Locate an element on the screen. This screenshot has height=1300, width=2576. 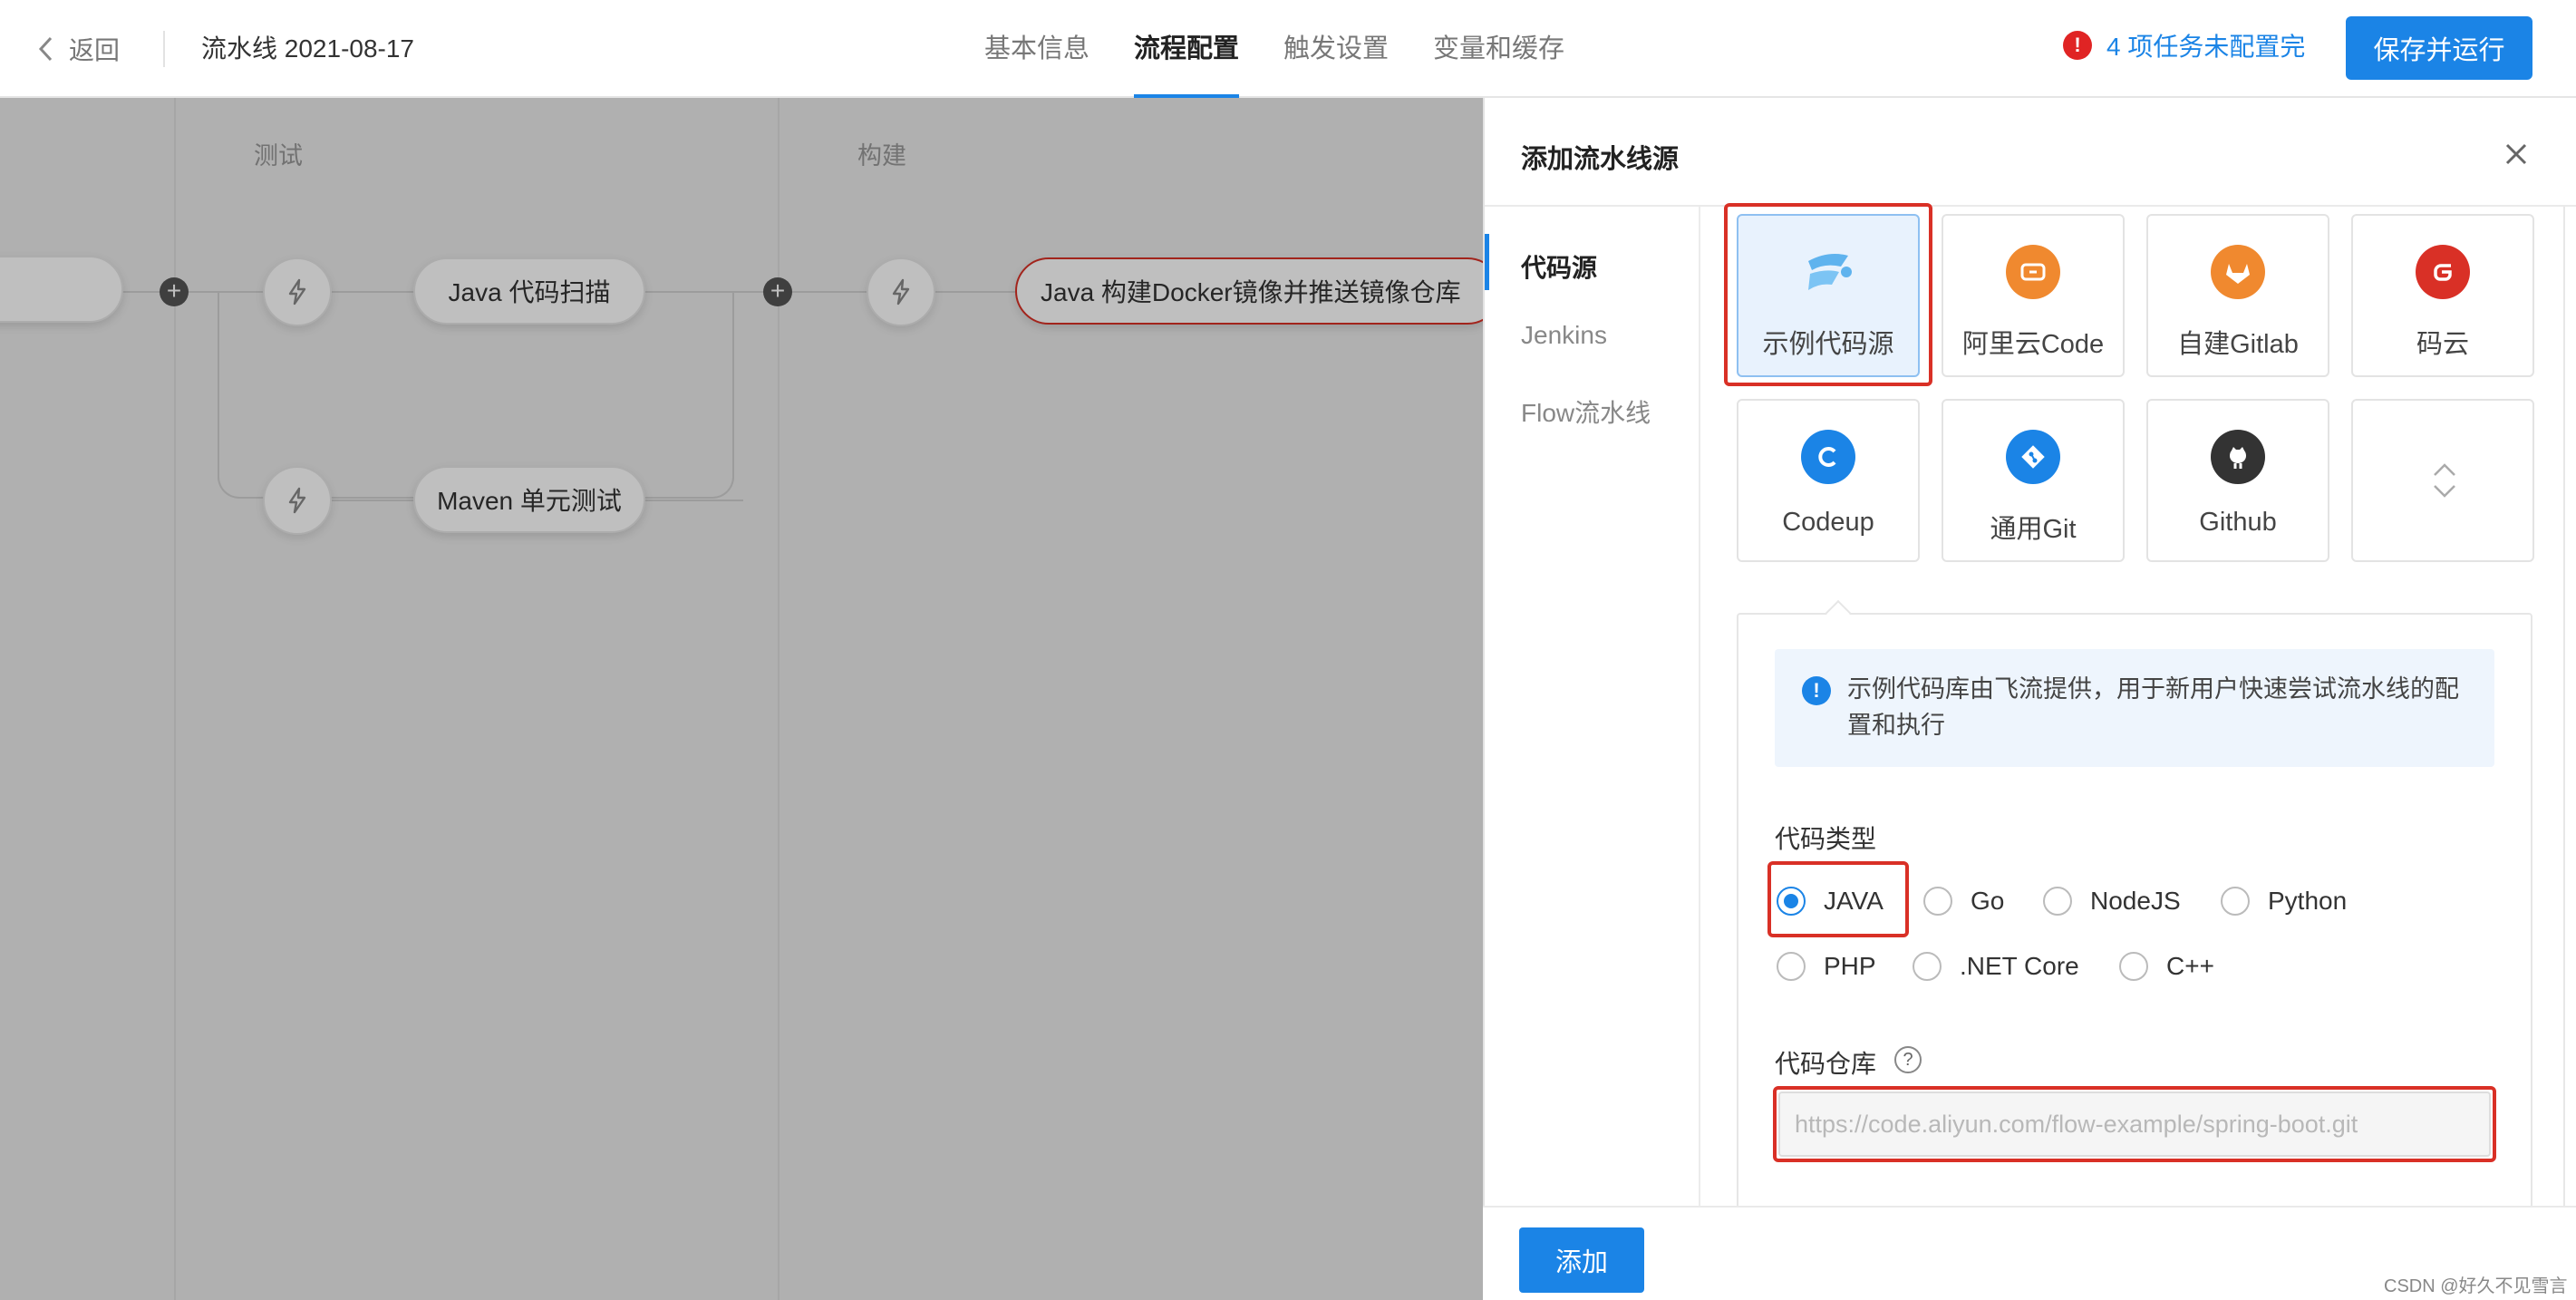
code-type-radio-python: Python is located at coordinates (2284, 901).